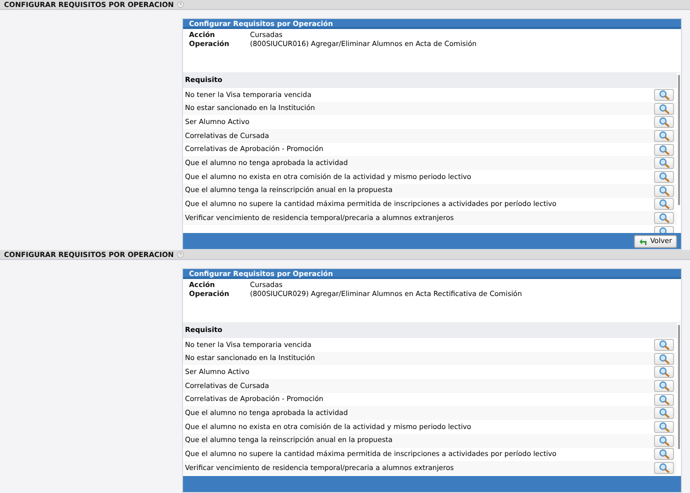 This screenshot has height=493, width=690. What do you see at coordinates (643, 241) in the screenshot?
I see `back-arrow-icon` at bounding box center [643, 241].